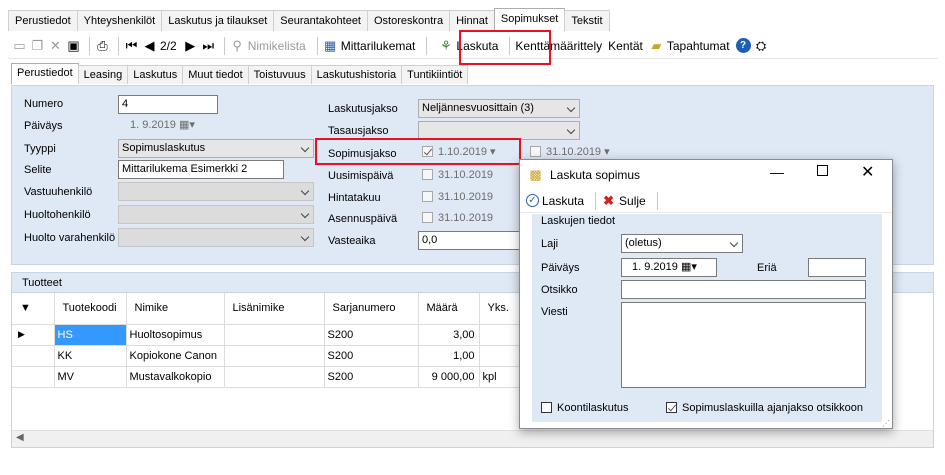  Describe the element at coordinates (587, 20) in the screenshot. I see `tab-tekstit: Tekstit` at that location.